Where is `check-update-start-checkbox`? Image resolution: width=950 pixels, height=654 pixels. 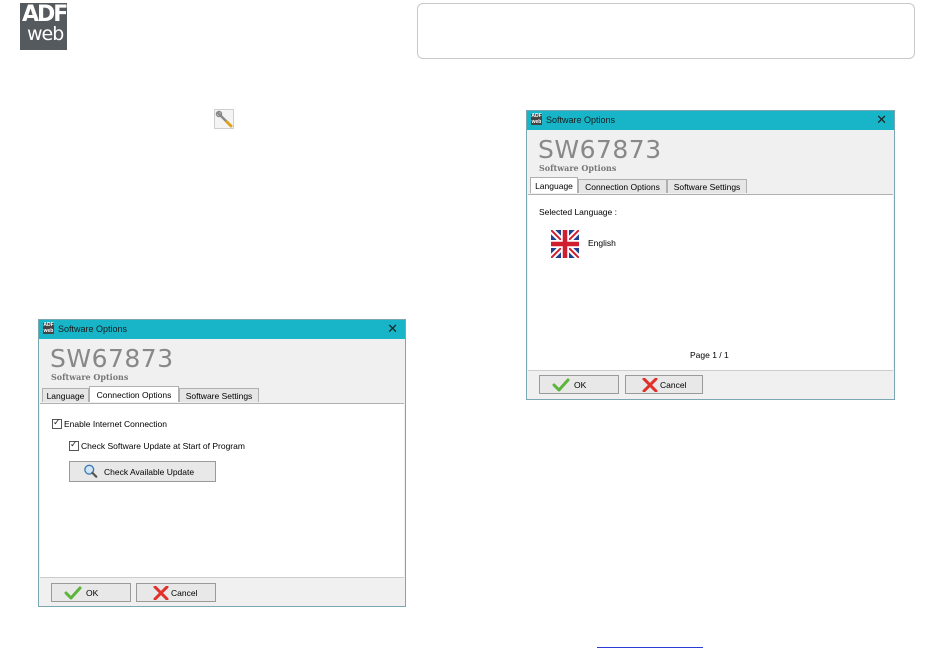 check-update-start-checkbox is located at coordinates (74, 445).